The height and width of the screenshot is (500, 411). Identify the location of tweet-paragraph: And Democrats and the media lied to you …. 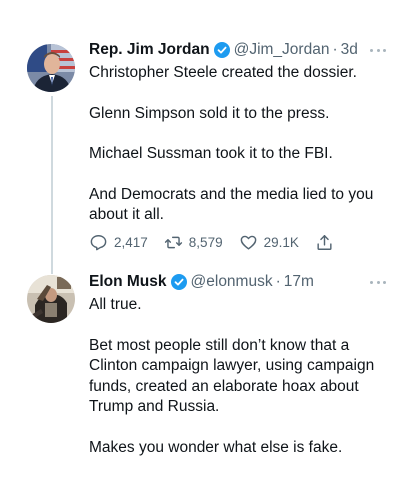
(231, 204).